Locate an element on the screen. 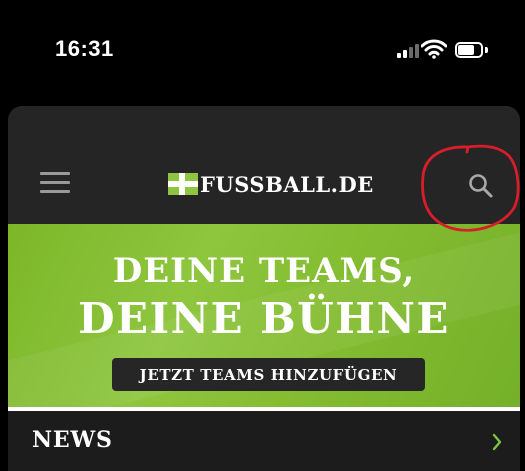 The width and height of the screenshot is (525, 471). logo-text: FUSSBALL.DE is located at coordinates (287, 184).